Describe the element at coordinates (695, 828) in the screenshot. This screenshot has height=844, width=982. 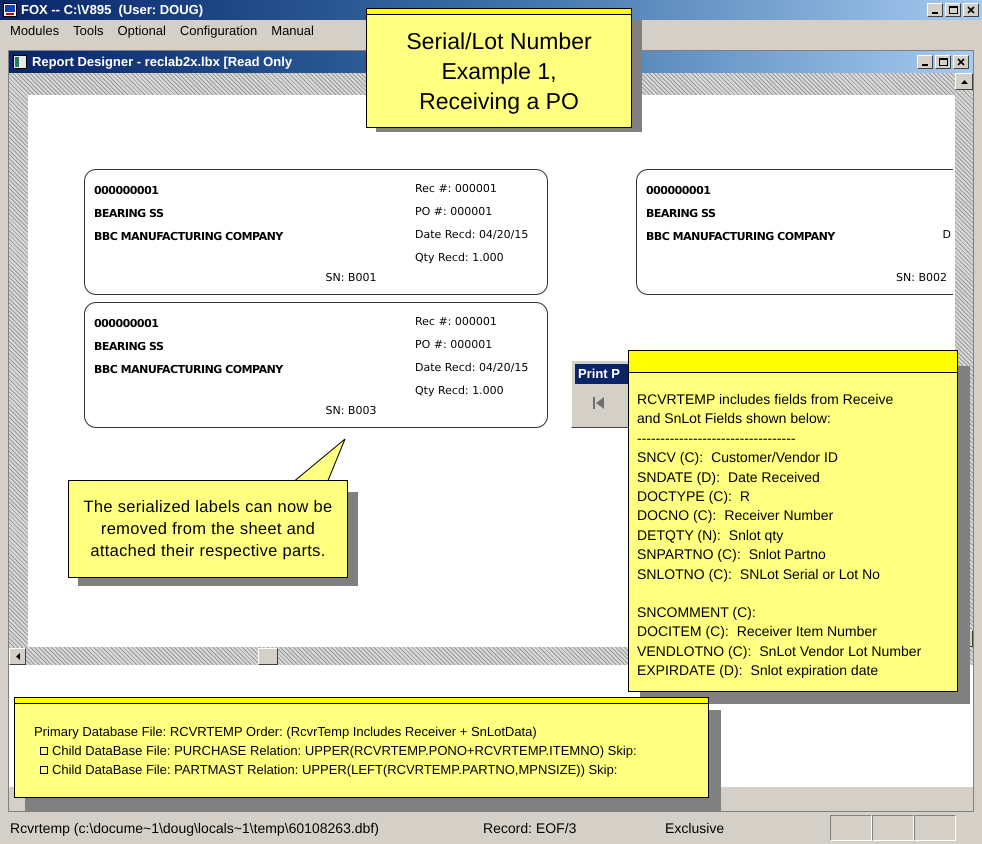
I see `status-mode: Exclusive` at that location.